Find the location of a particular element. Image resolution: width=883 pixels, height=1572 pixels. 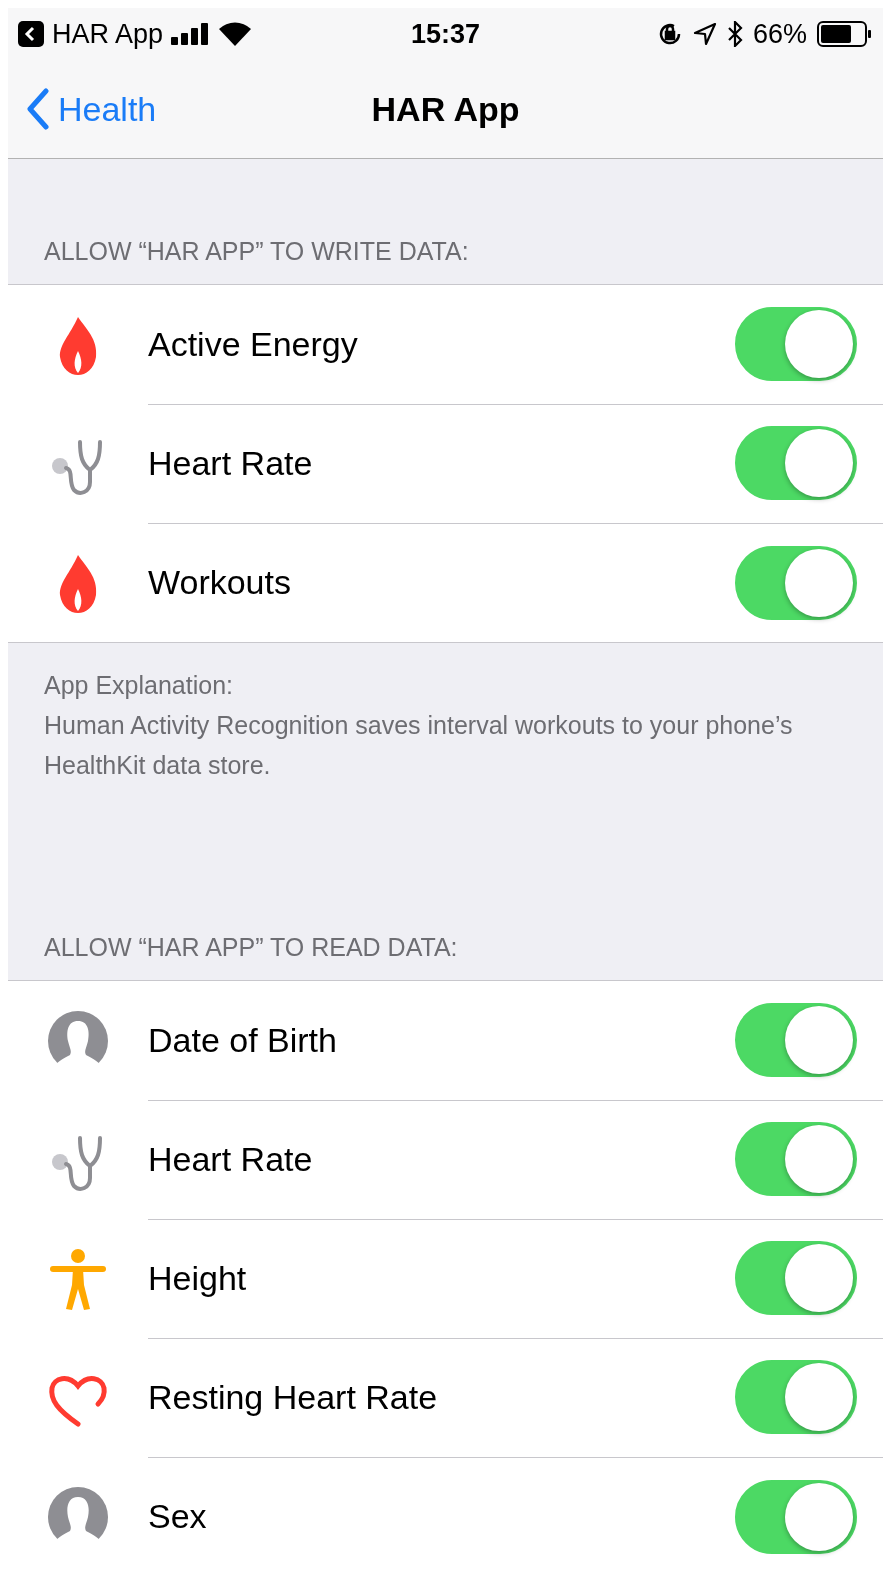

row-label: Height is located at coordinates (198, 1278).